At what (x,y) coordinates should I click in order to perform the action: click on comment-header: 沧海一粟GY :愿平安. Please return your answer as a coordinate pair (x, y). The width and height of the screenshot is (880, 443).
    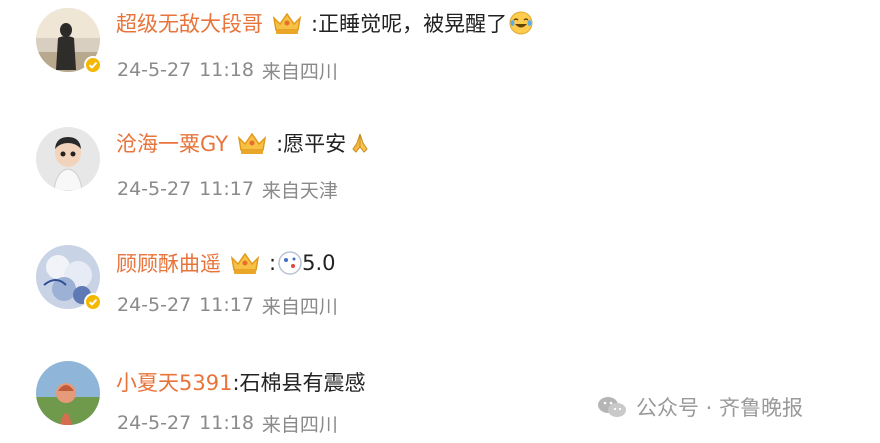
    Looking at the image, I should click on (244, 143).